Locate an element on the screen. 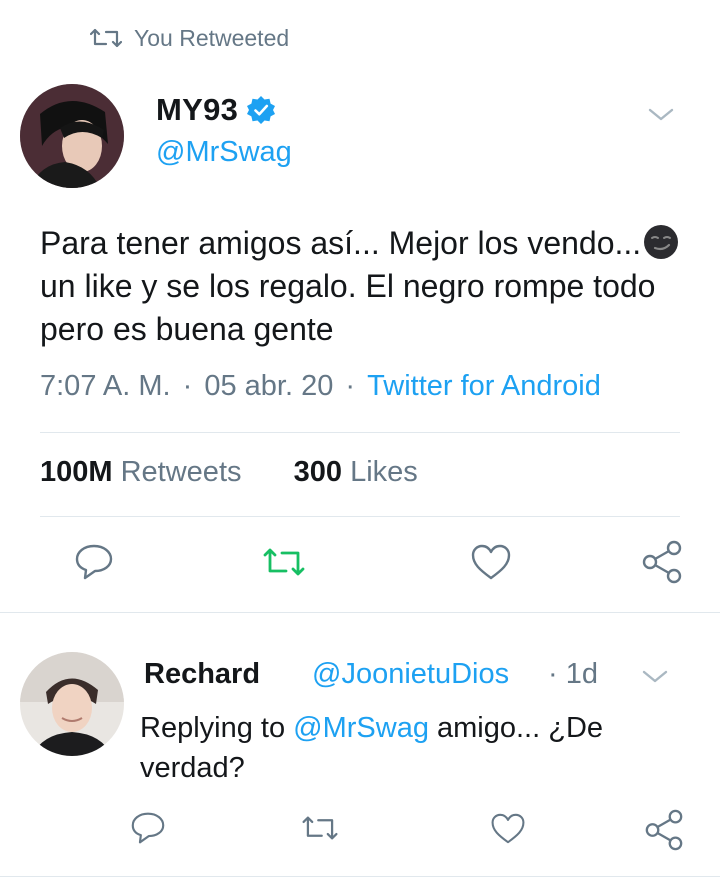  tweet-date: 05 abr. 20 is located at coordinates (269, 386).